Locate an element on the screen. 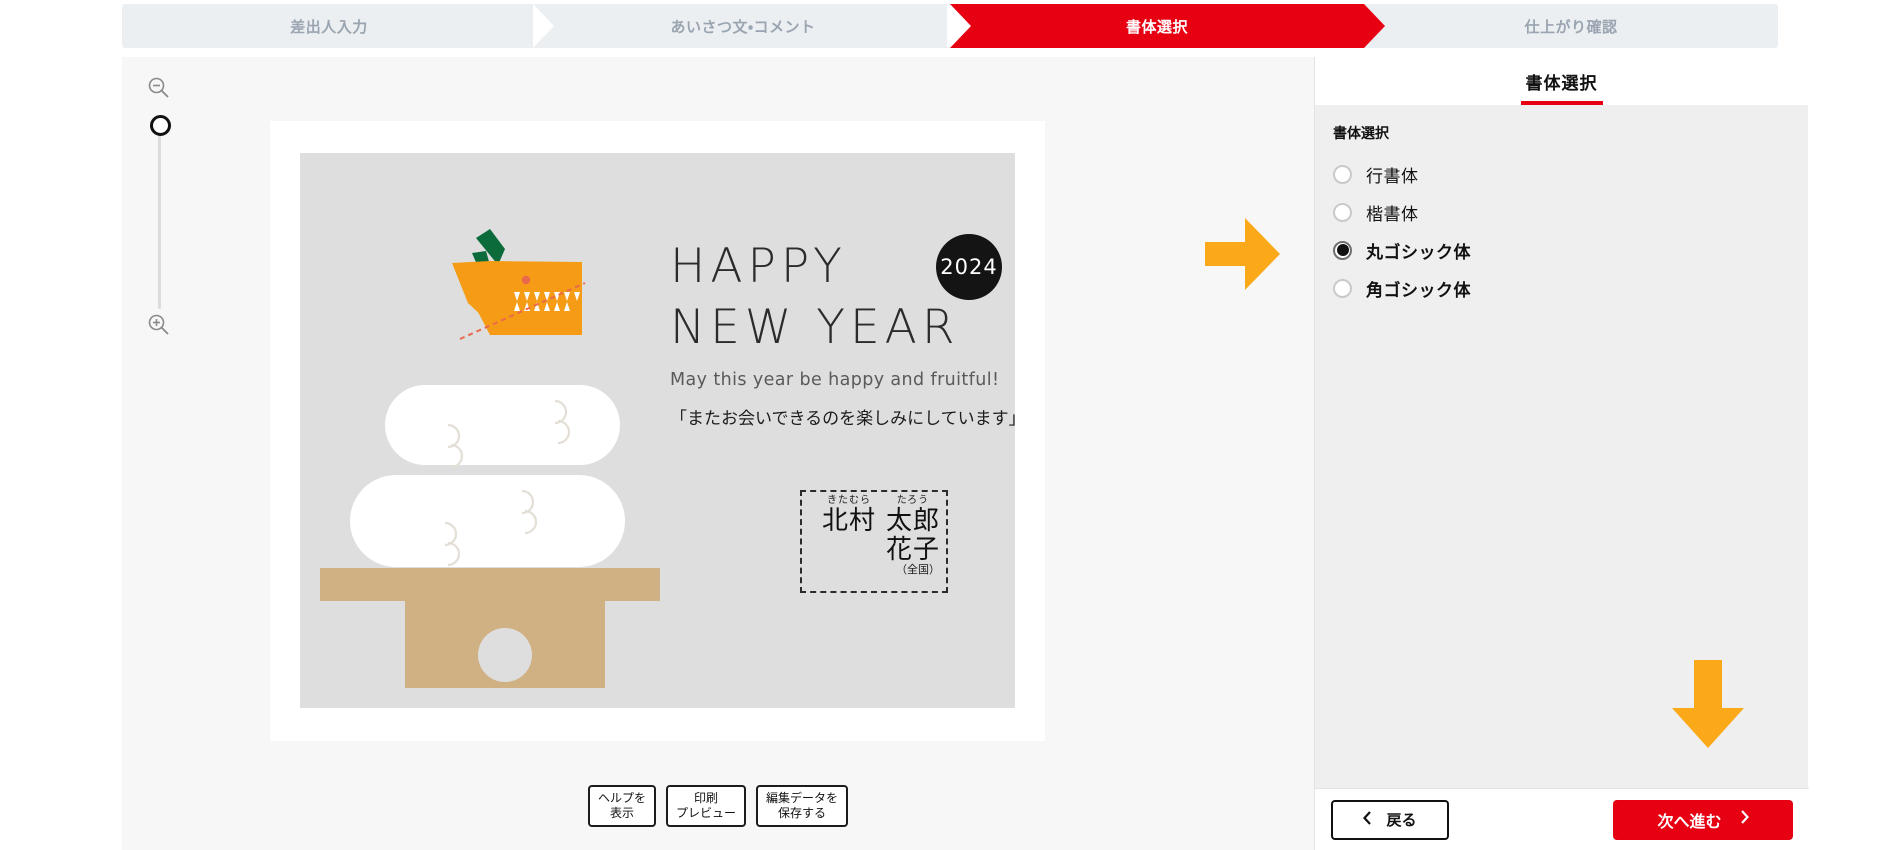 The image size is (1900, 850). step-greeting-comment: あいさつ文・コメント is located at coordinates (753, 26).